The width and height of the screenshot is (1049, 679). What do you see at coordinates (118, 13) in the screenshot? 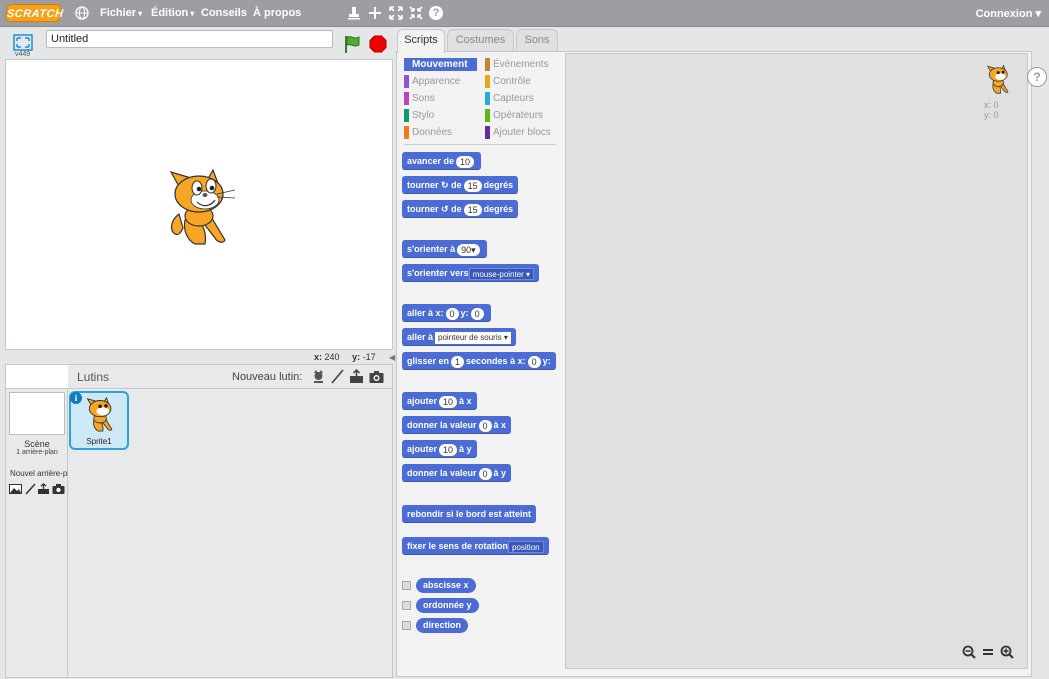
I see `menu-fichier-label: Fichier` at bounding box center [118, 13].